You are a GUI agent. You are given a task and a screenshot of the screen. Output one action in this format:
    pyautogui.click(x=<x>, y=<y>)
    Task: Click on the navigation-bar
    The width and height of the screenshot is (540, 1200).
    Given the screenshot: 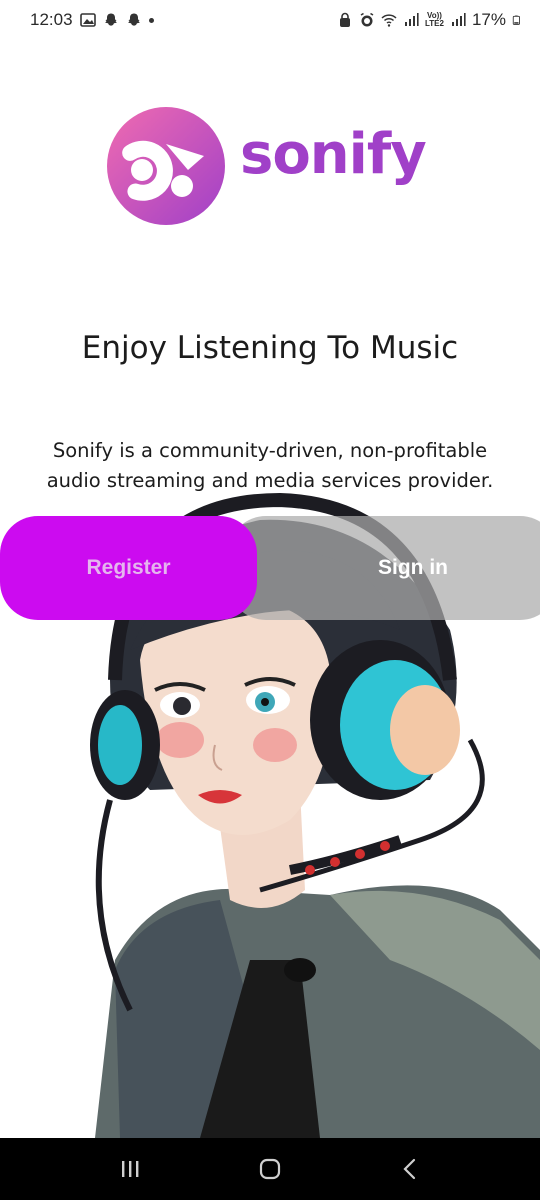 What is the action you would take?
    pyautogui.click(x=270, y=1169)
    